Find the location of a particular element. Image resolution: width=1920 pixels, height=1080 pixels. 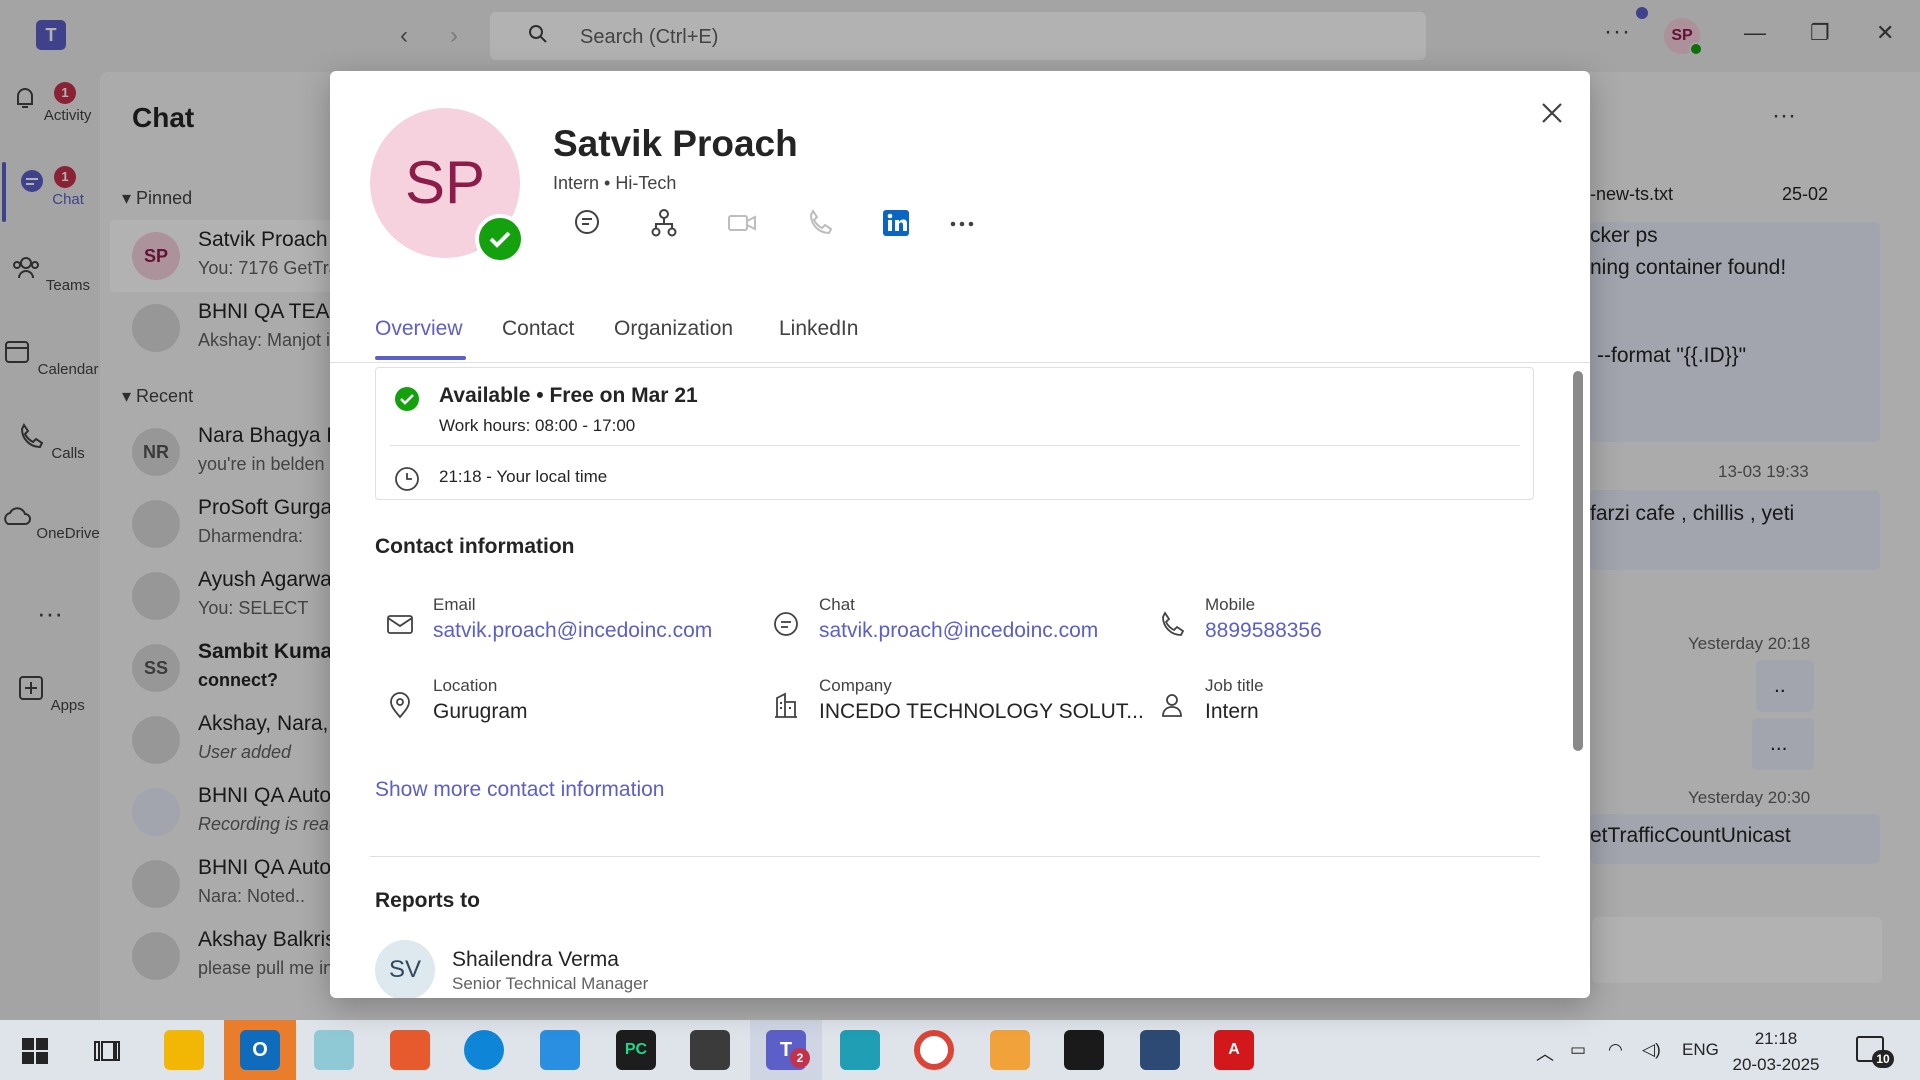

tab-contact: Contact is located at coordinates (538, 329).